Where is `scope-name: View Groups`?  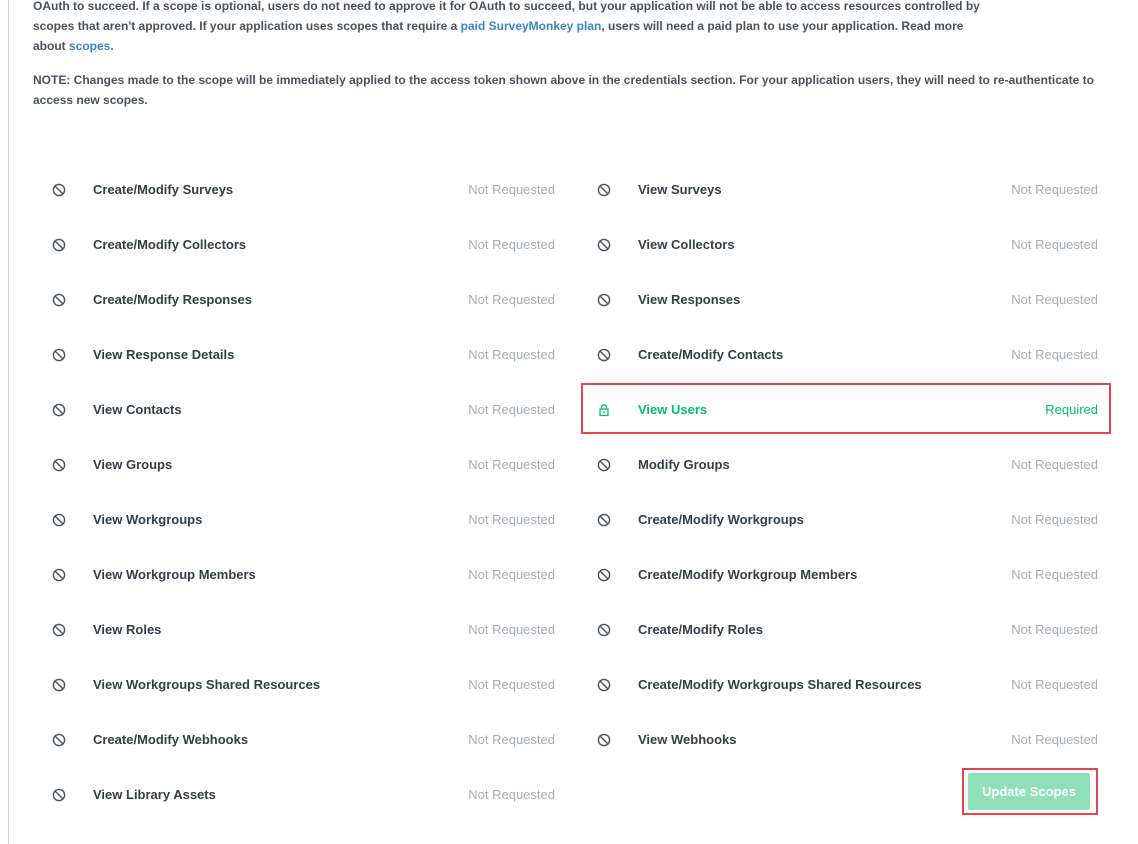 scope-name: View Groups is located at coordinates (133, 464).